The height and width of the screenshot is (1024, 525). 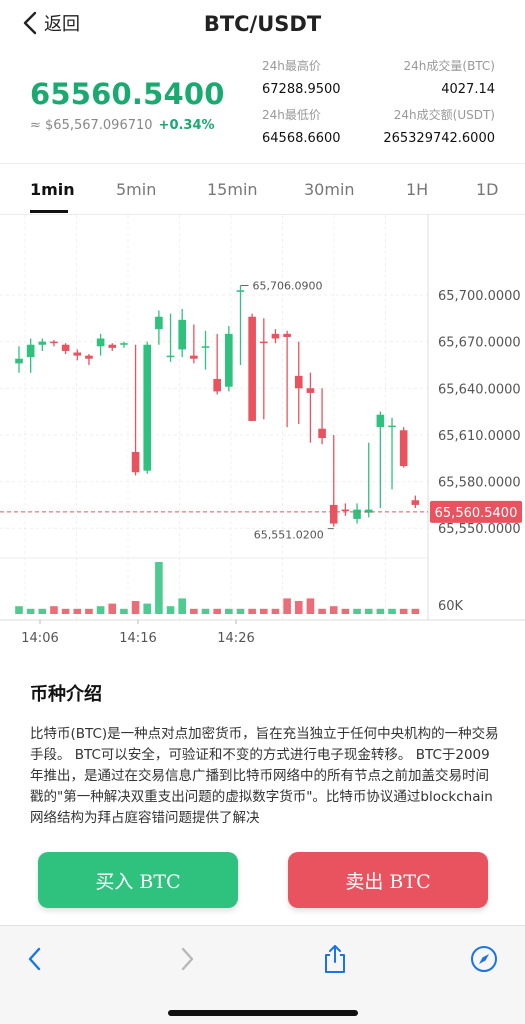 I want to click on back-icon, so click(x=35, y=959).